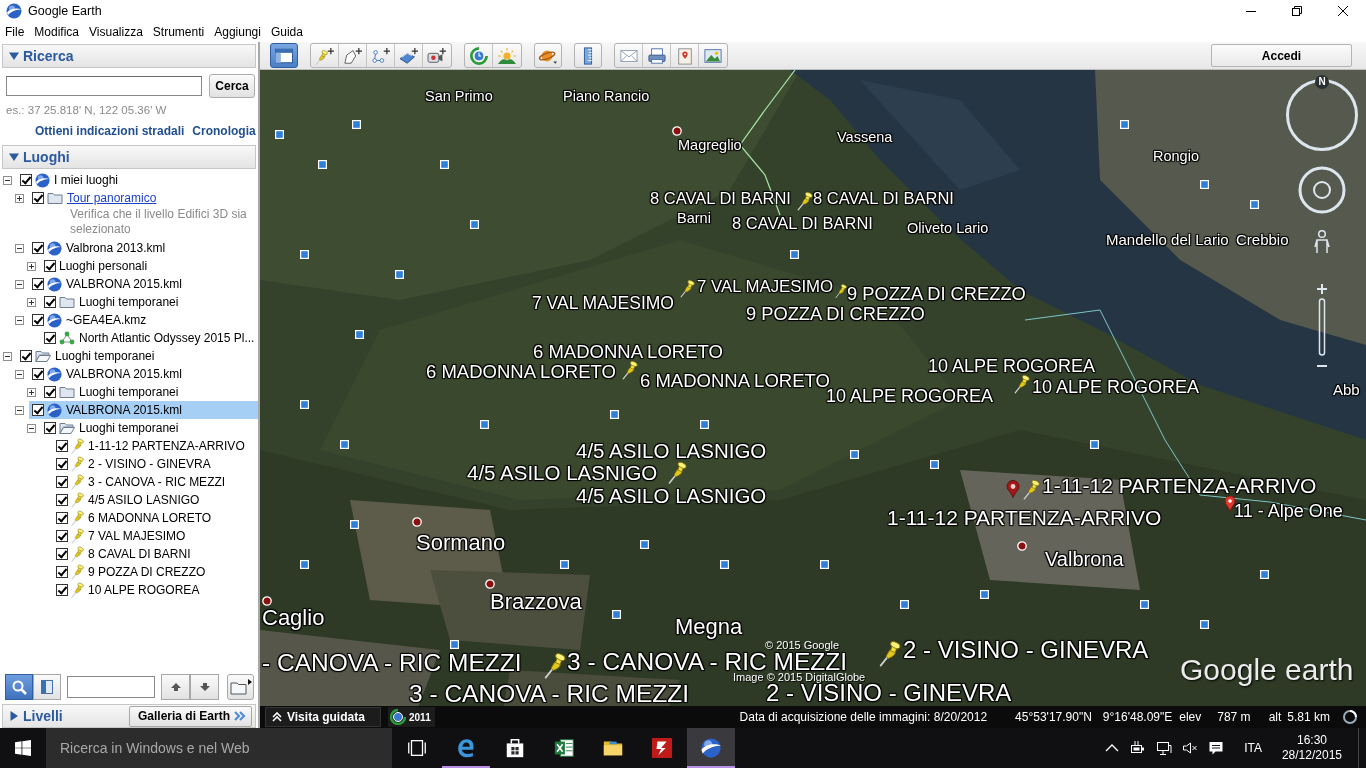 The image size is (1366, 768). Describe the element at coordinates (103, 266) in the screenshot. I see `tree-label: Luoghi personali` at that location.